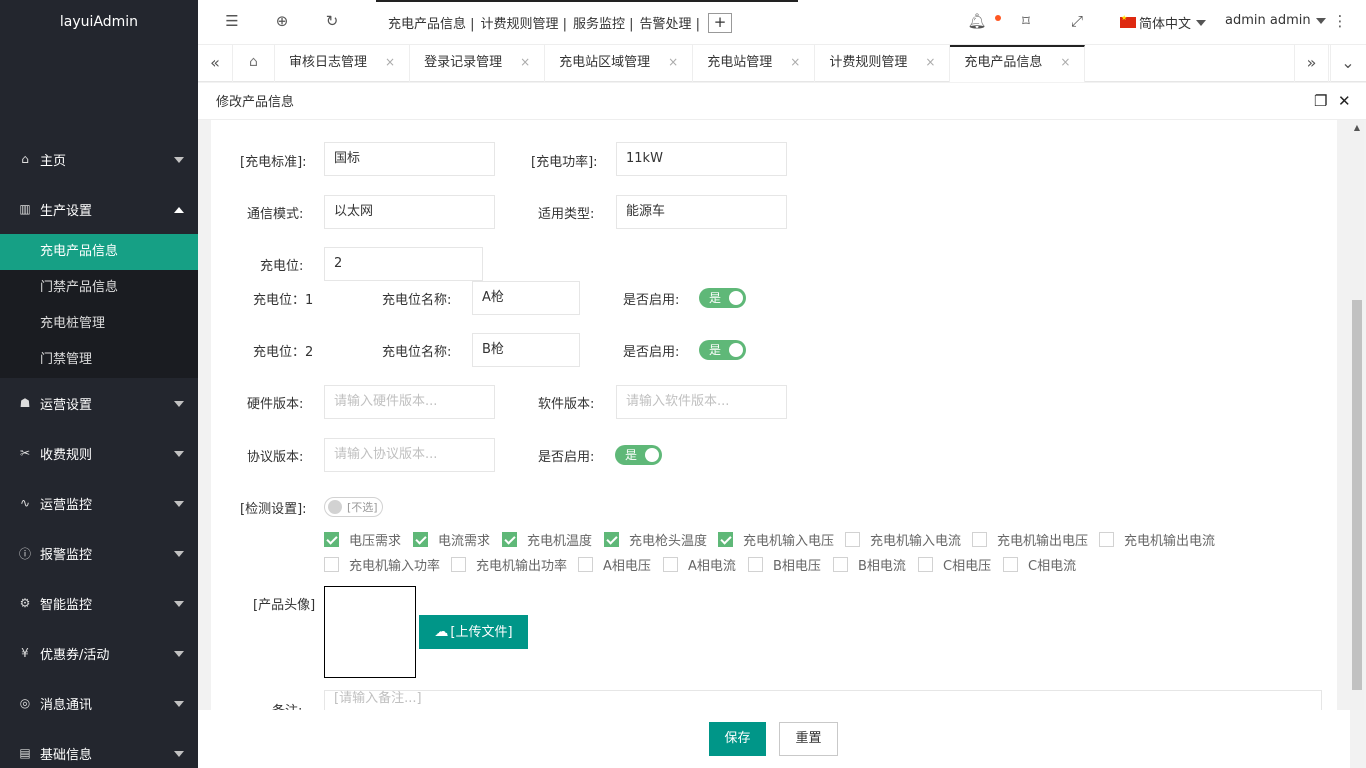 The height and width of the screenshot is (768, 1366). I want to click on top-nav-item: 服务监控 |, so click(603, 22).